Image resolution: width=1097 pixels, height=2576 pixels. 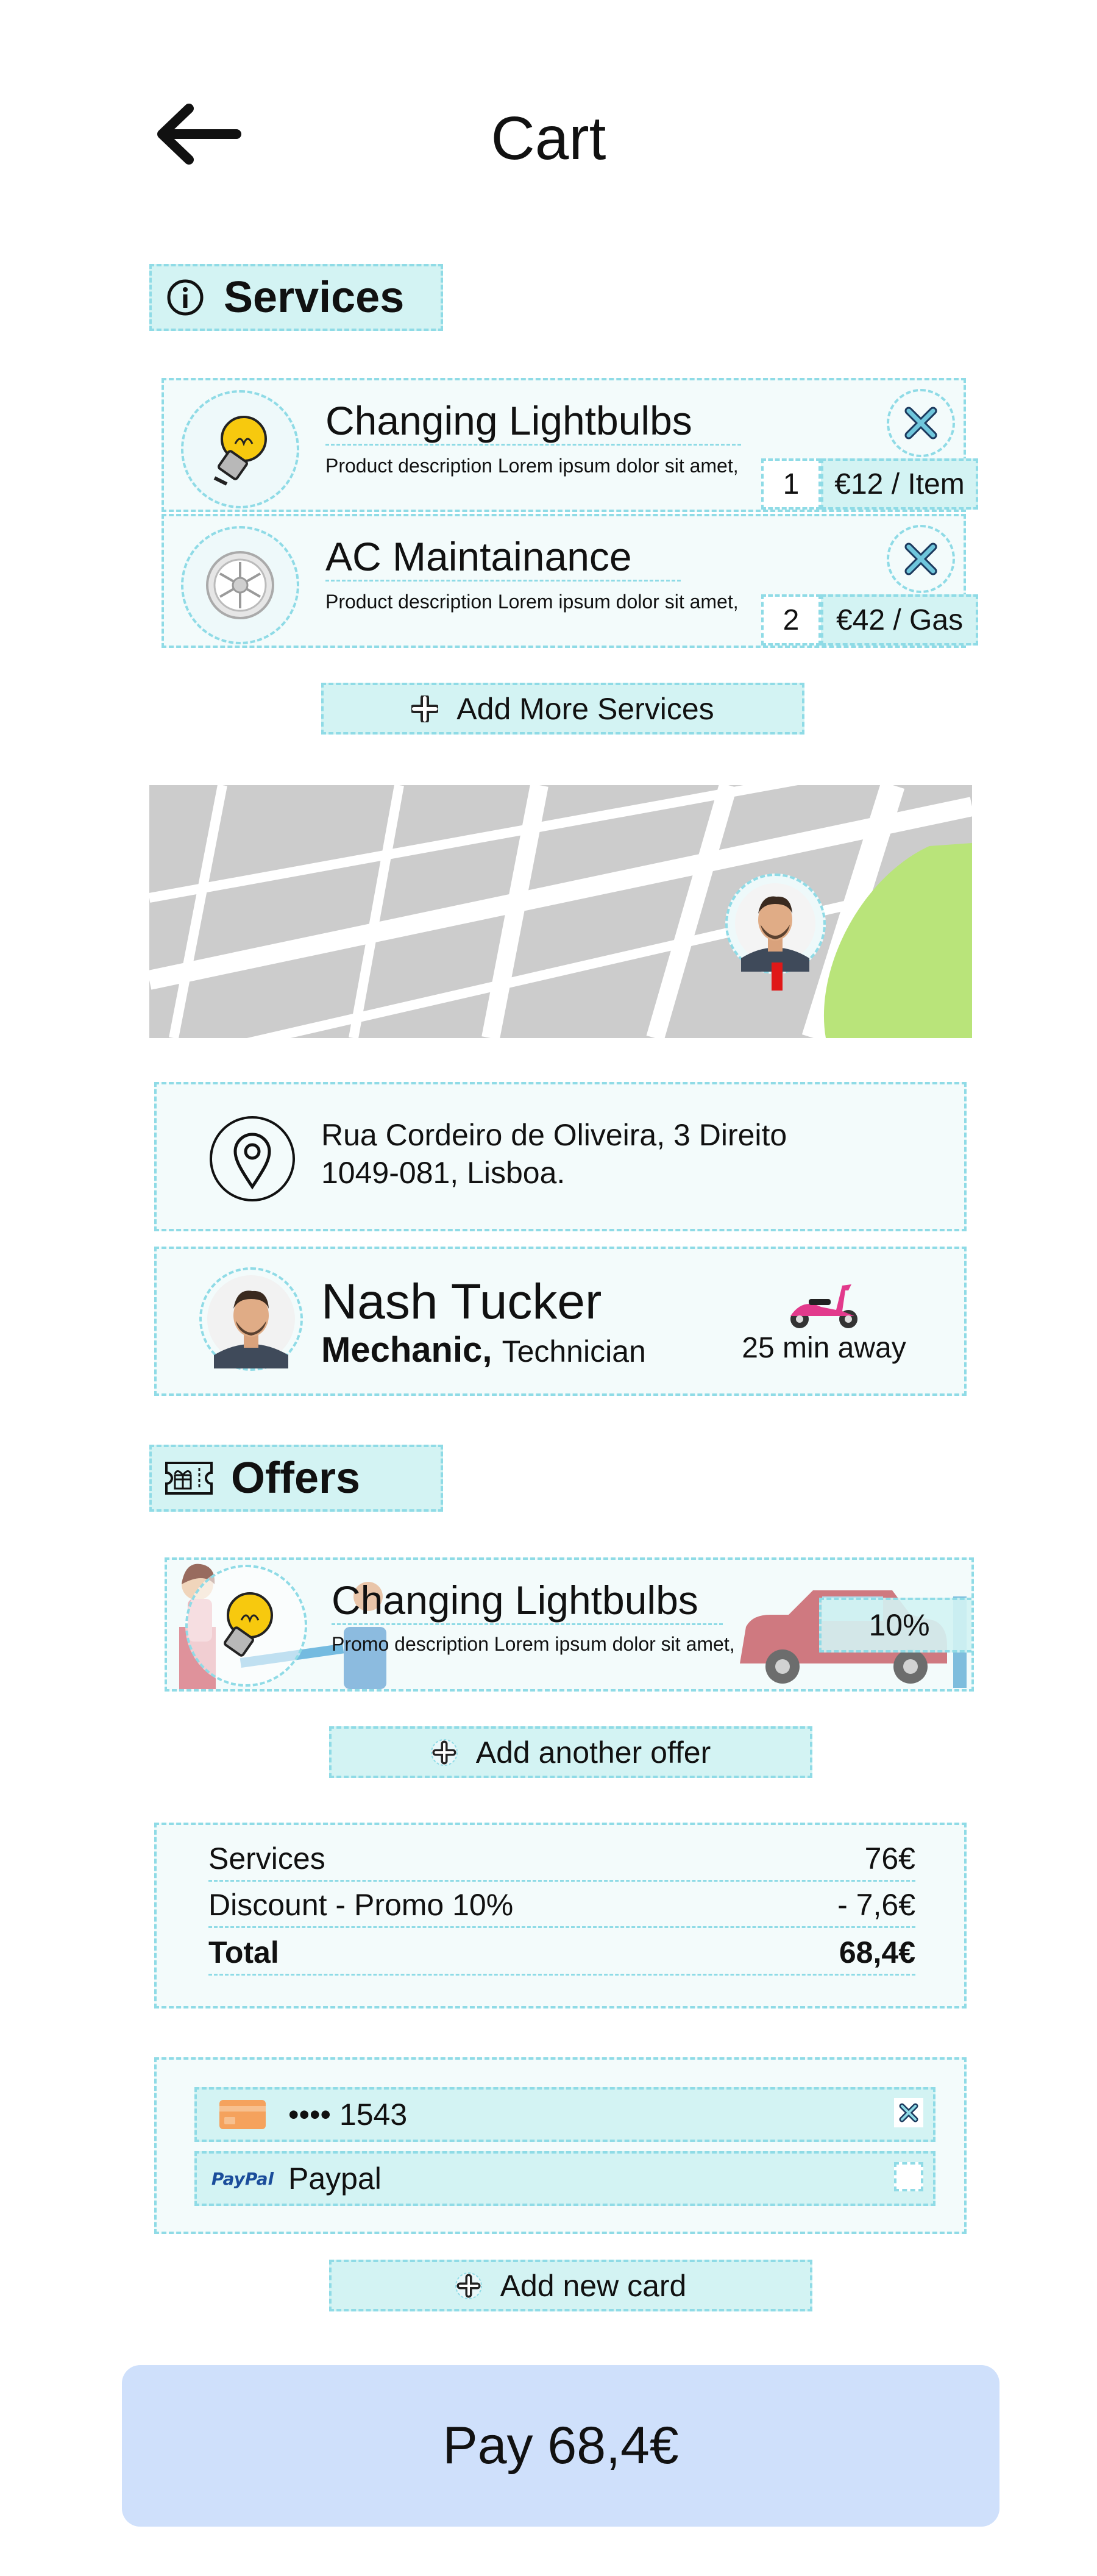 I want to click on payment-method-paypal: PayPal Paypal, so click(x=564, y=2178).